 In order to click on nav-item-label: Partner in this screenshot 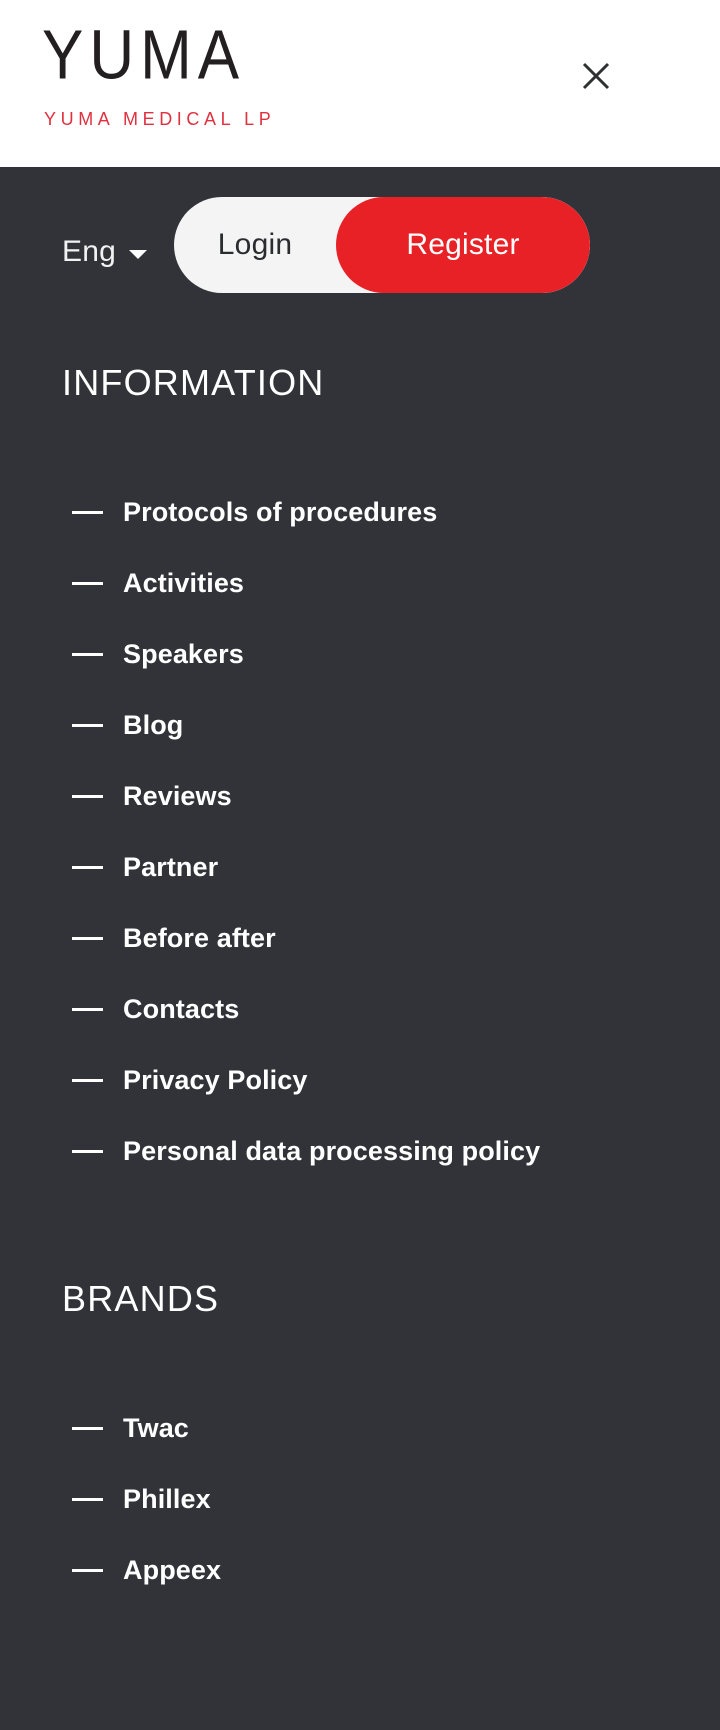, I will do `click(171, 867)`.